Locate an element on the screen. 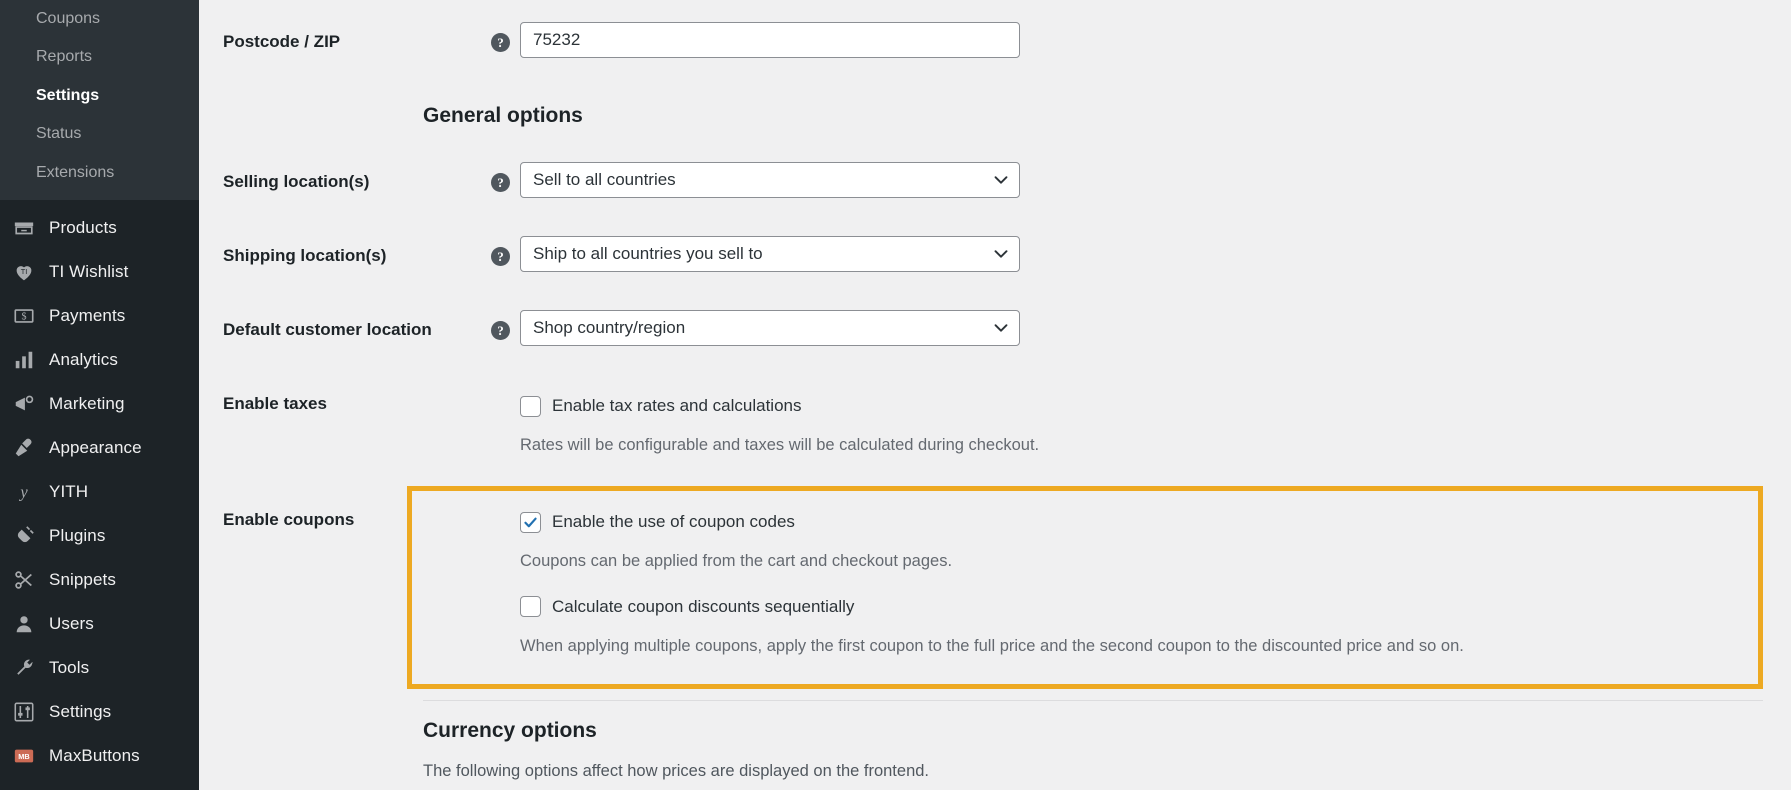  enable-taxes-checkbox-label: Enable tax rates and calculations is located at coordinates (677, 405).